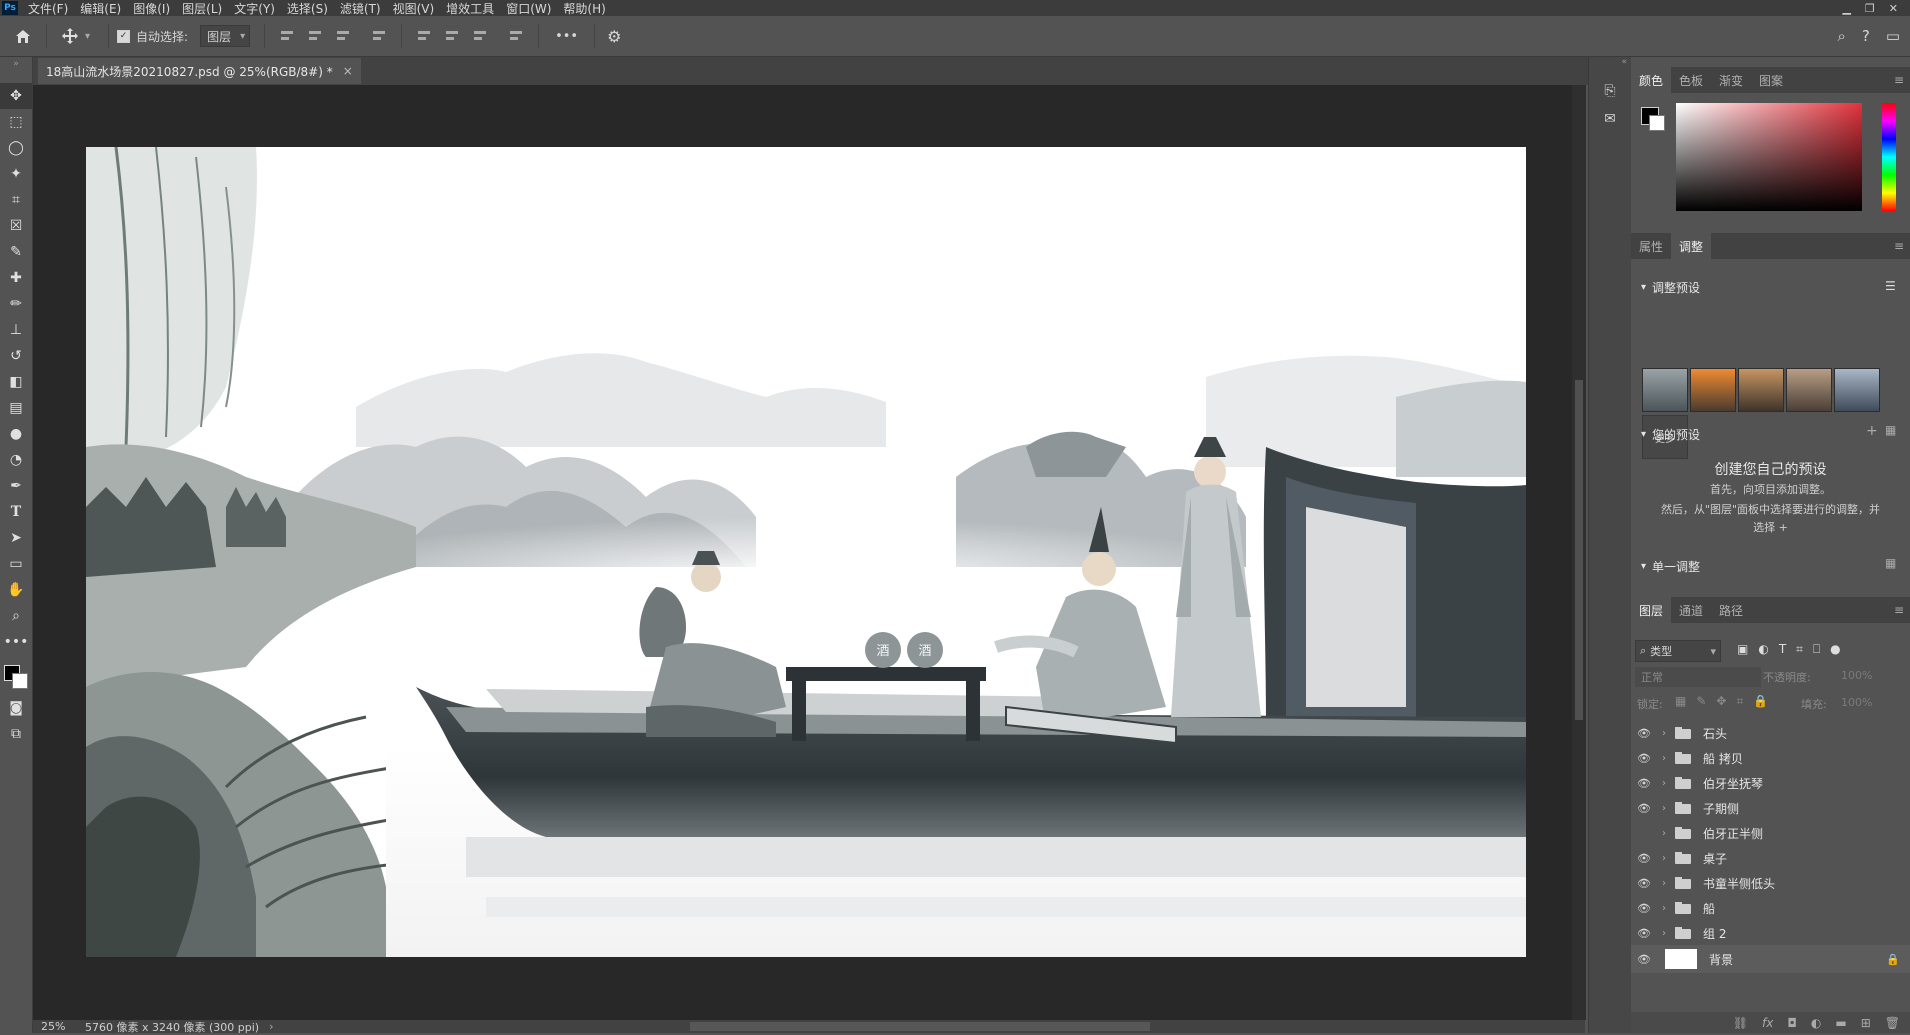 Image resolution: width=1910 pixels, height=1035 pixels. I want to click on your-presets-header: ▾ 您的预设, so click(1670, 434).